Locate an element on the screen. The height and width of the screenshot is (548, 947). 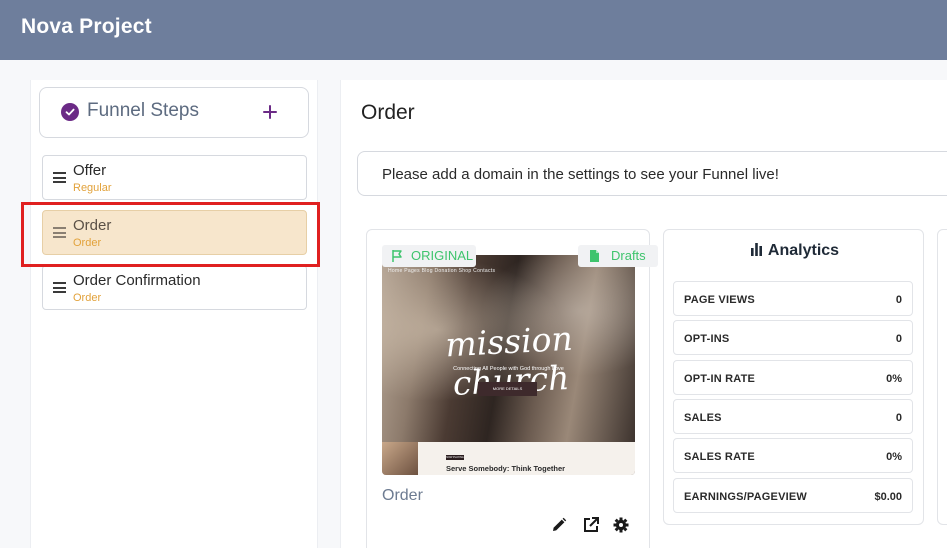
gear-icon is located at coordinates (621, 525).